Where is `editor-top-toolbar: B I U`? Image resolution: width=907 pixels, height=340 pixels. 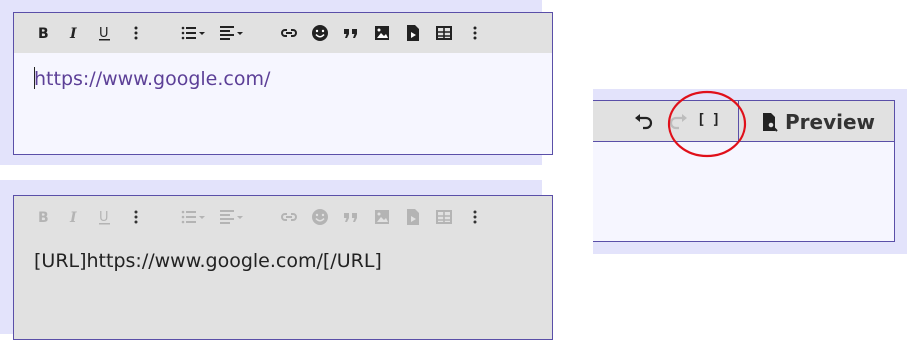 editor-top-toolbar: B I U is located at coordinates (283, 33).